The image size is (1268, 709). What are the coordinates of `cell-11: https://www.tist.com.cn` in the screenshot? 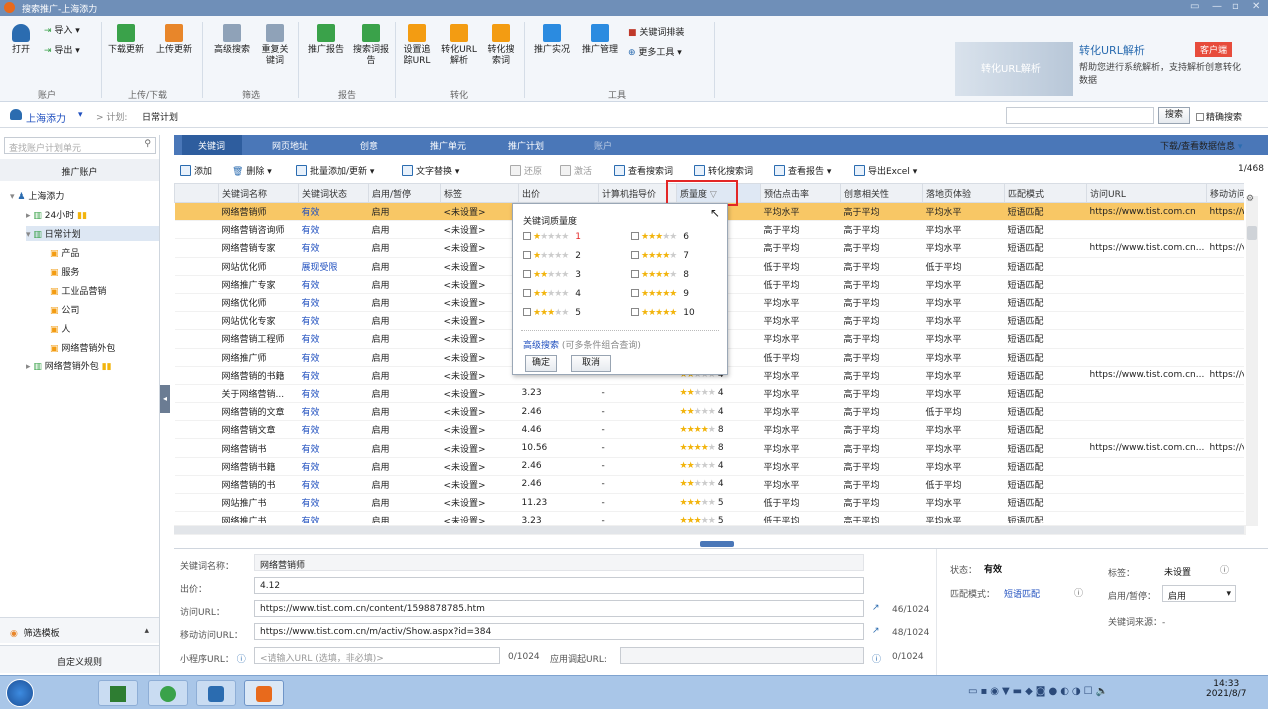 It's located at (1146, 212).